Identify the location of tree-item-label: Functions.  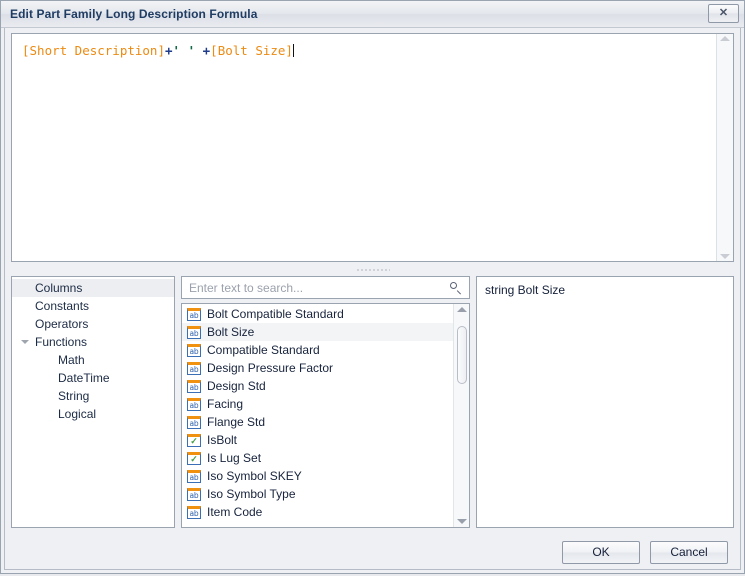
(61, 342).